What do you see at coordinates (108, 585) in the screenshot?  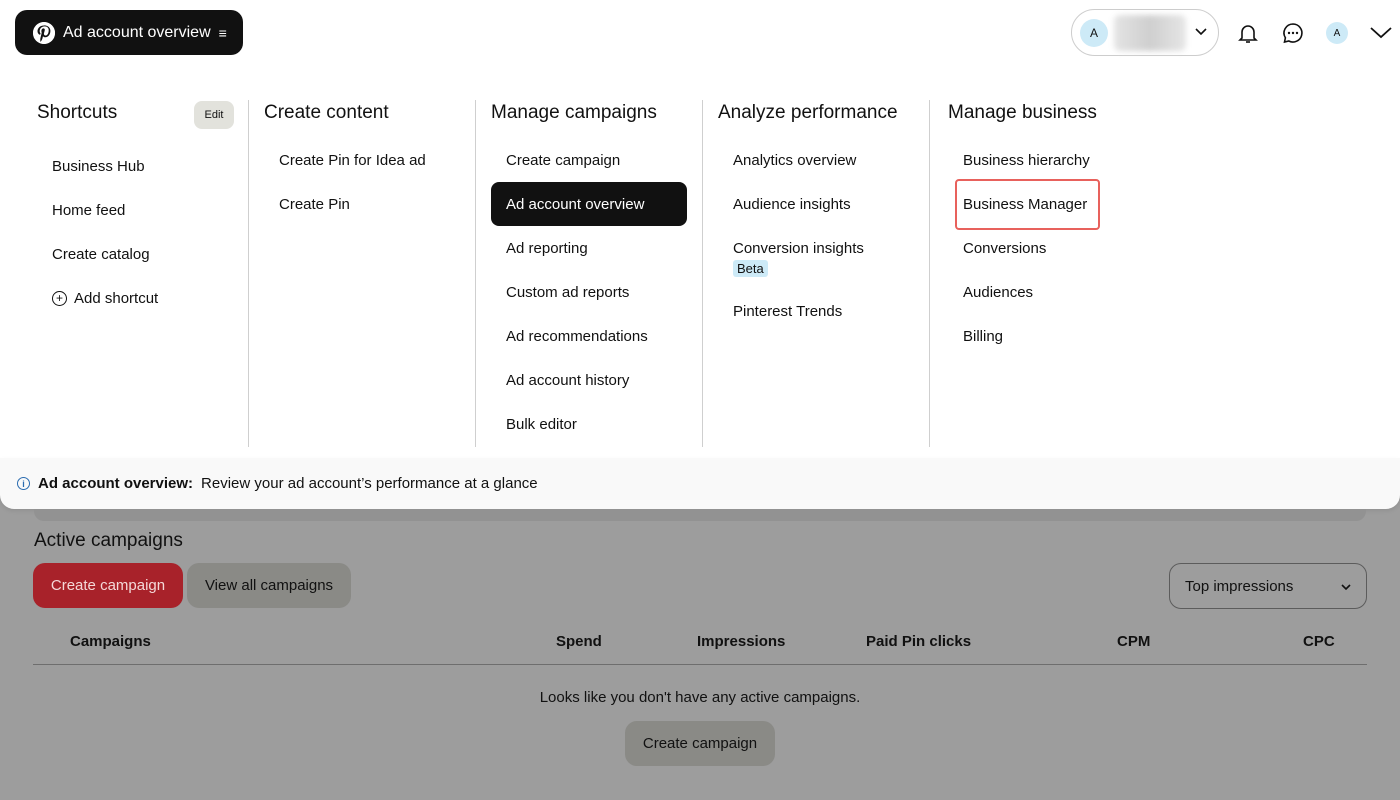 I see `create-campaign-button: Create campaign` at bounding box center [108, 585].